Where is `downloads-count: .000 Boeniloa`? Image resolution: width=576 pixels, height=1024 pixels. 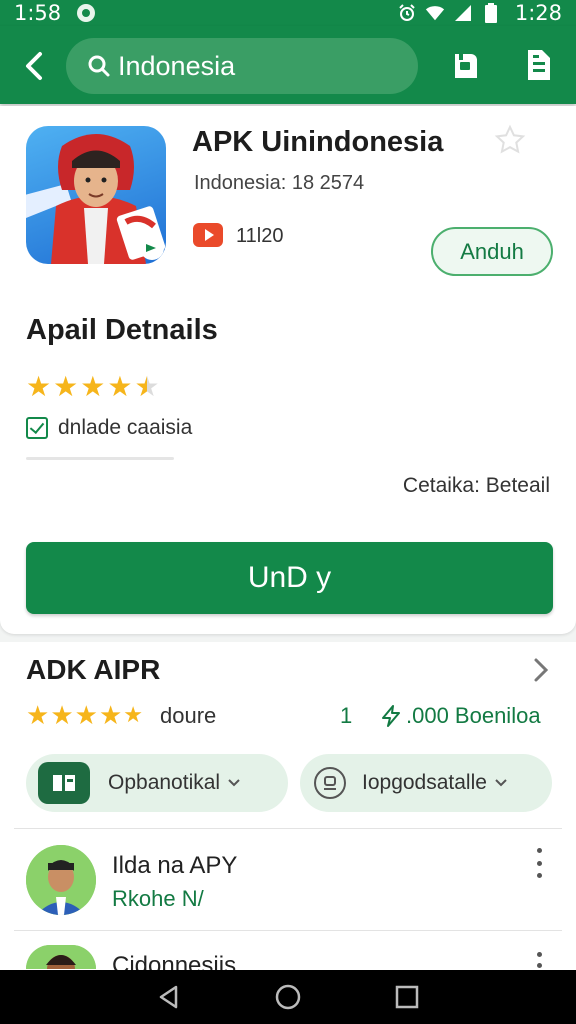
downloads-count: .000 Boeniloa is located at coordinates (460, 716).